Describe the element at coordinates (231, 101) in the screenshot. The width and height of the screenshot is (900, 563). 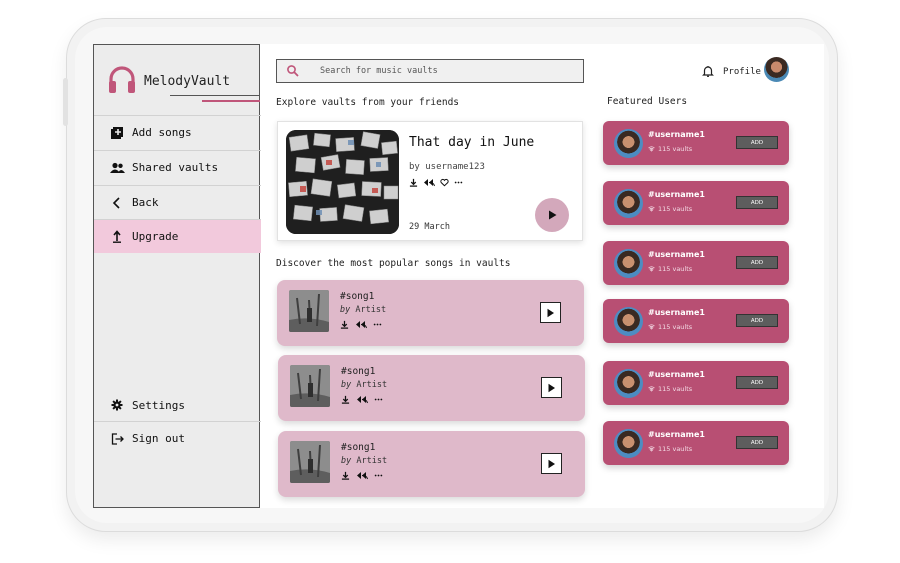
I see `logo-accent-underline` at that location.